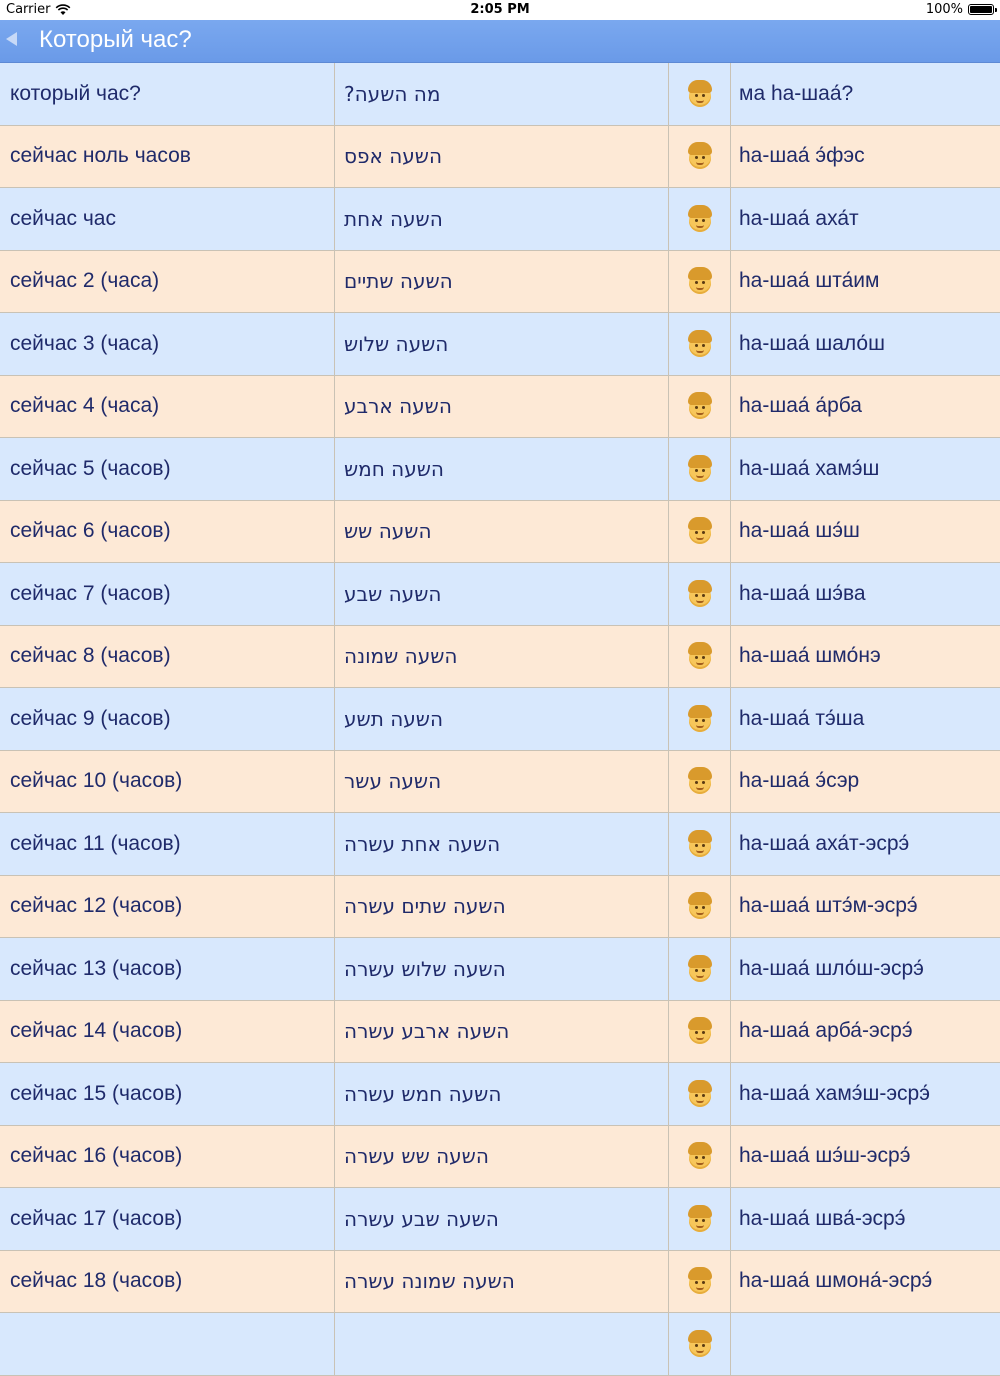 This screenshot has height=1376, width=1000. I want to click on transliteration: hа-шаа́ аха́т-эсрэ́, so click(824, 843).